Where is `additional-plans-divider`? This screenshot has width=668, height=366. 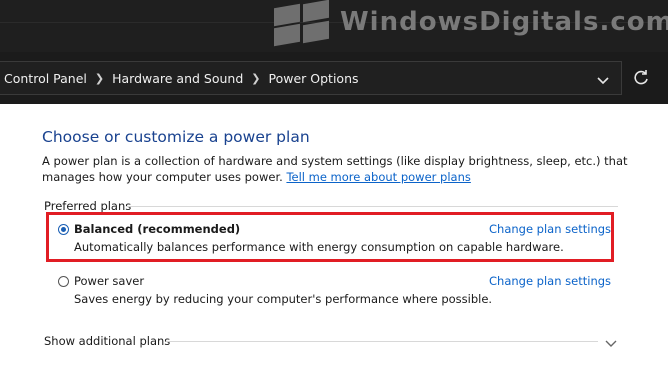 additional-plans-divider is located at coordinates (382, 341).